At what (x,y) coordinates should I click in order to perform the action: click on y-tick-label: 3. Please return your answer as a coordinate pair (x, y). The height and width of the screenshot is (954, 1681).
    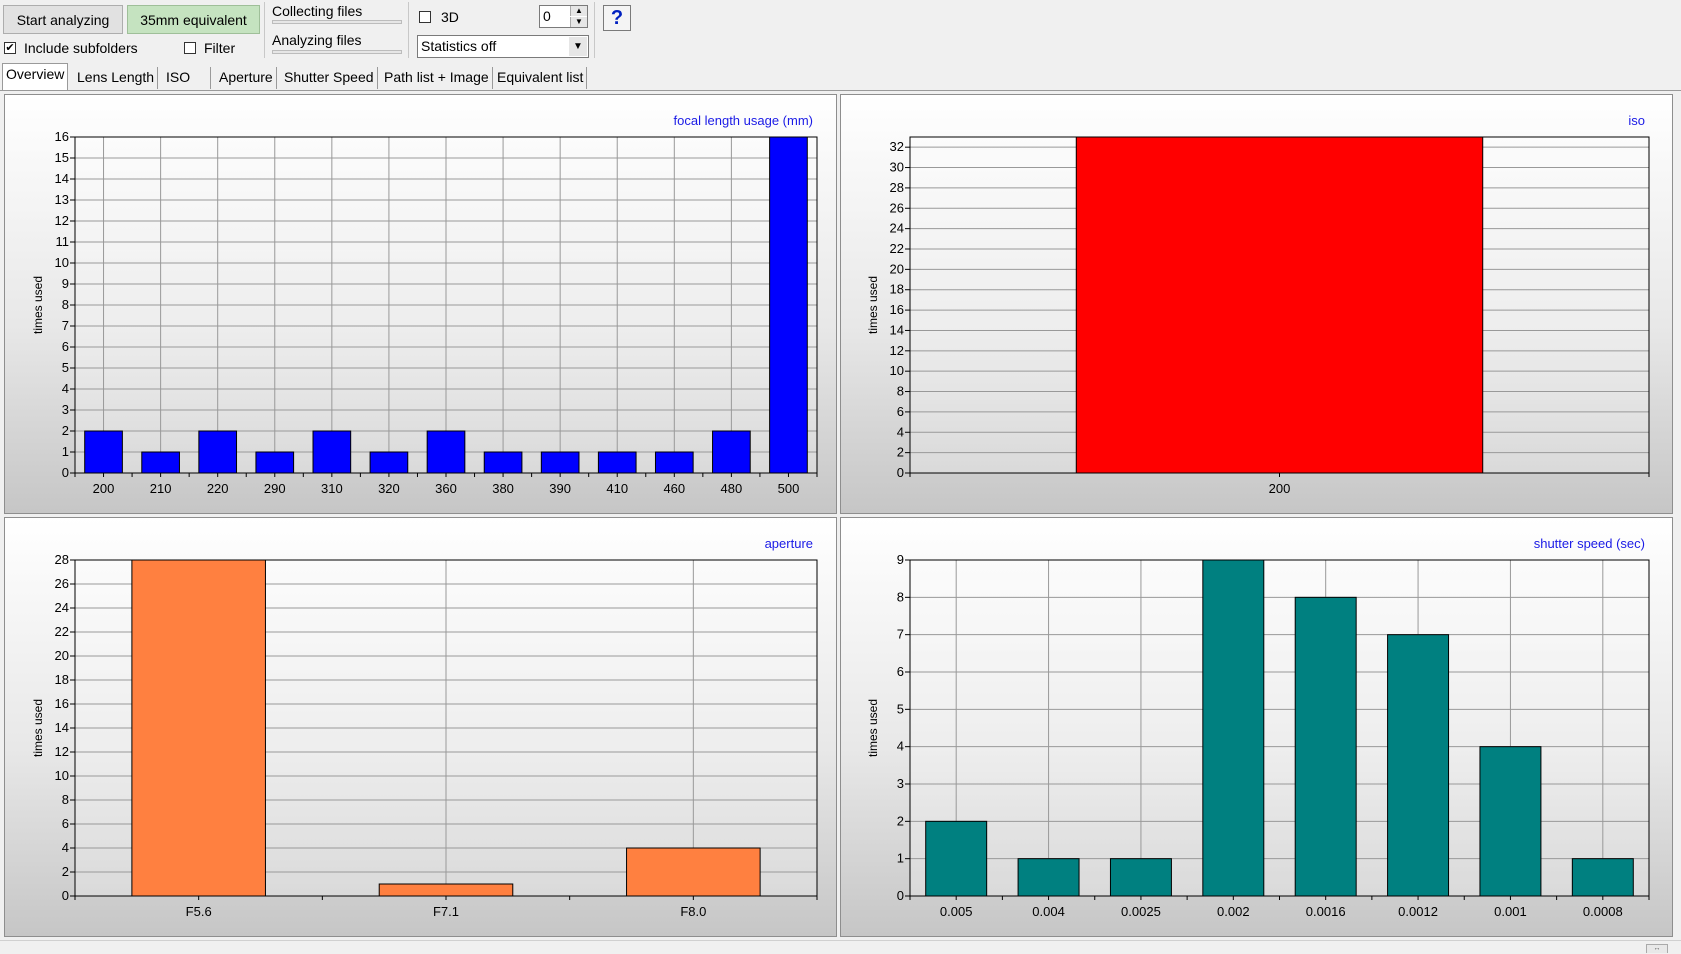
    Looking at the image, I should click on (65, 409).